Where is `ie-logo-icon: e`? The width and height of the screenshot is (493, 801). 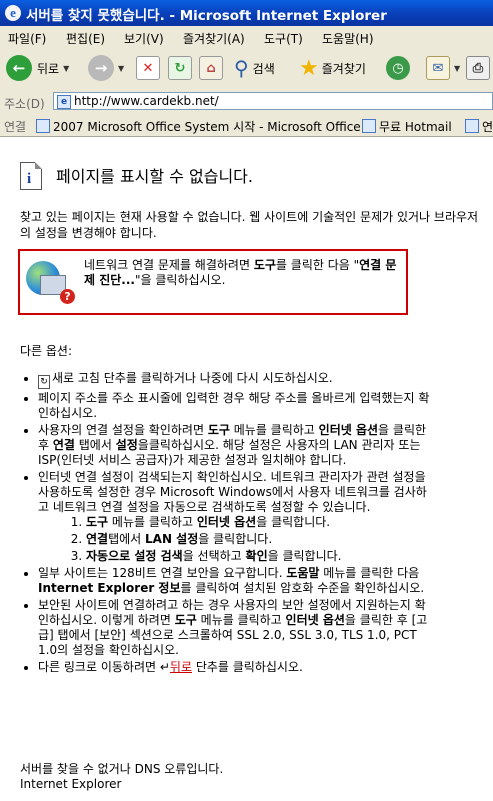
ie-logo-icon: e is located at coordinates (13, 13).